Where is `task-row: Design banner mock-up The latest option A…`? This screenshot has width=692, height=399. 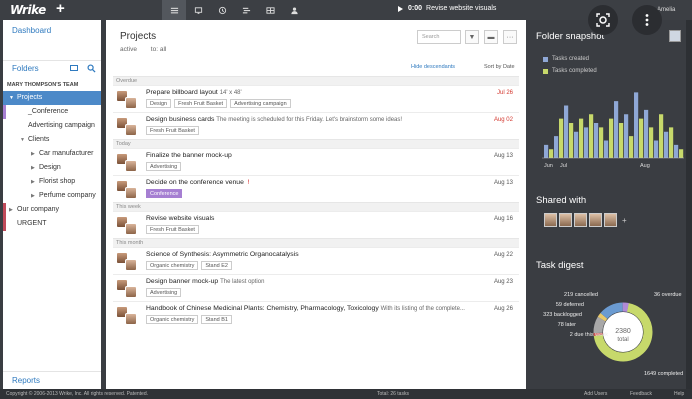
task-row: Design banner mock-up The latest option A… is located at coordinates (316, 287).